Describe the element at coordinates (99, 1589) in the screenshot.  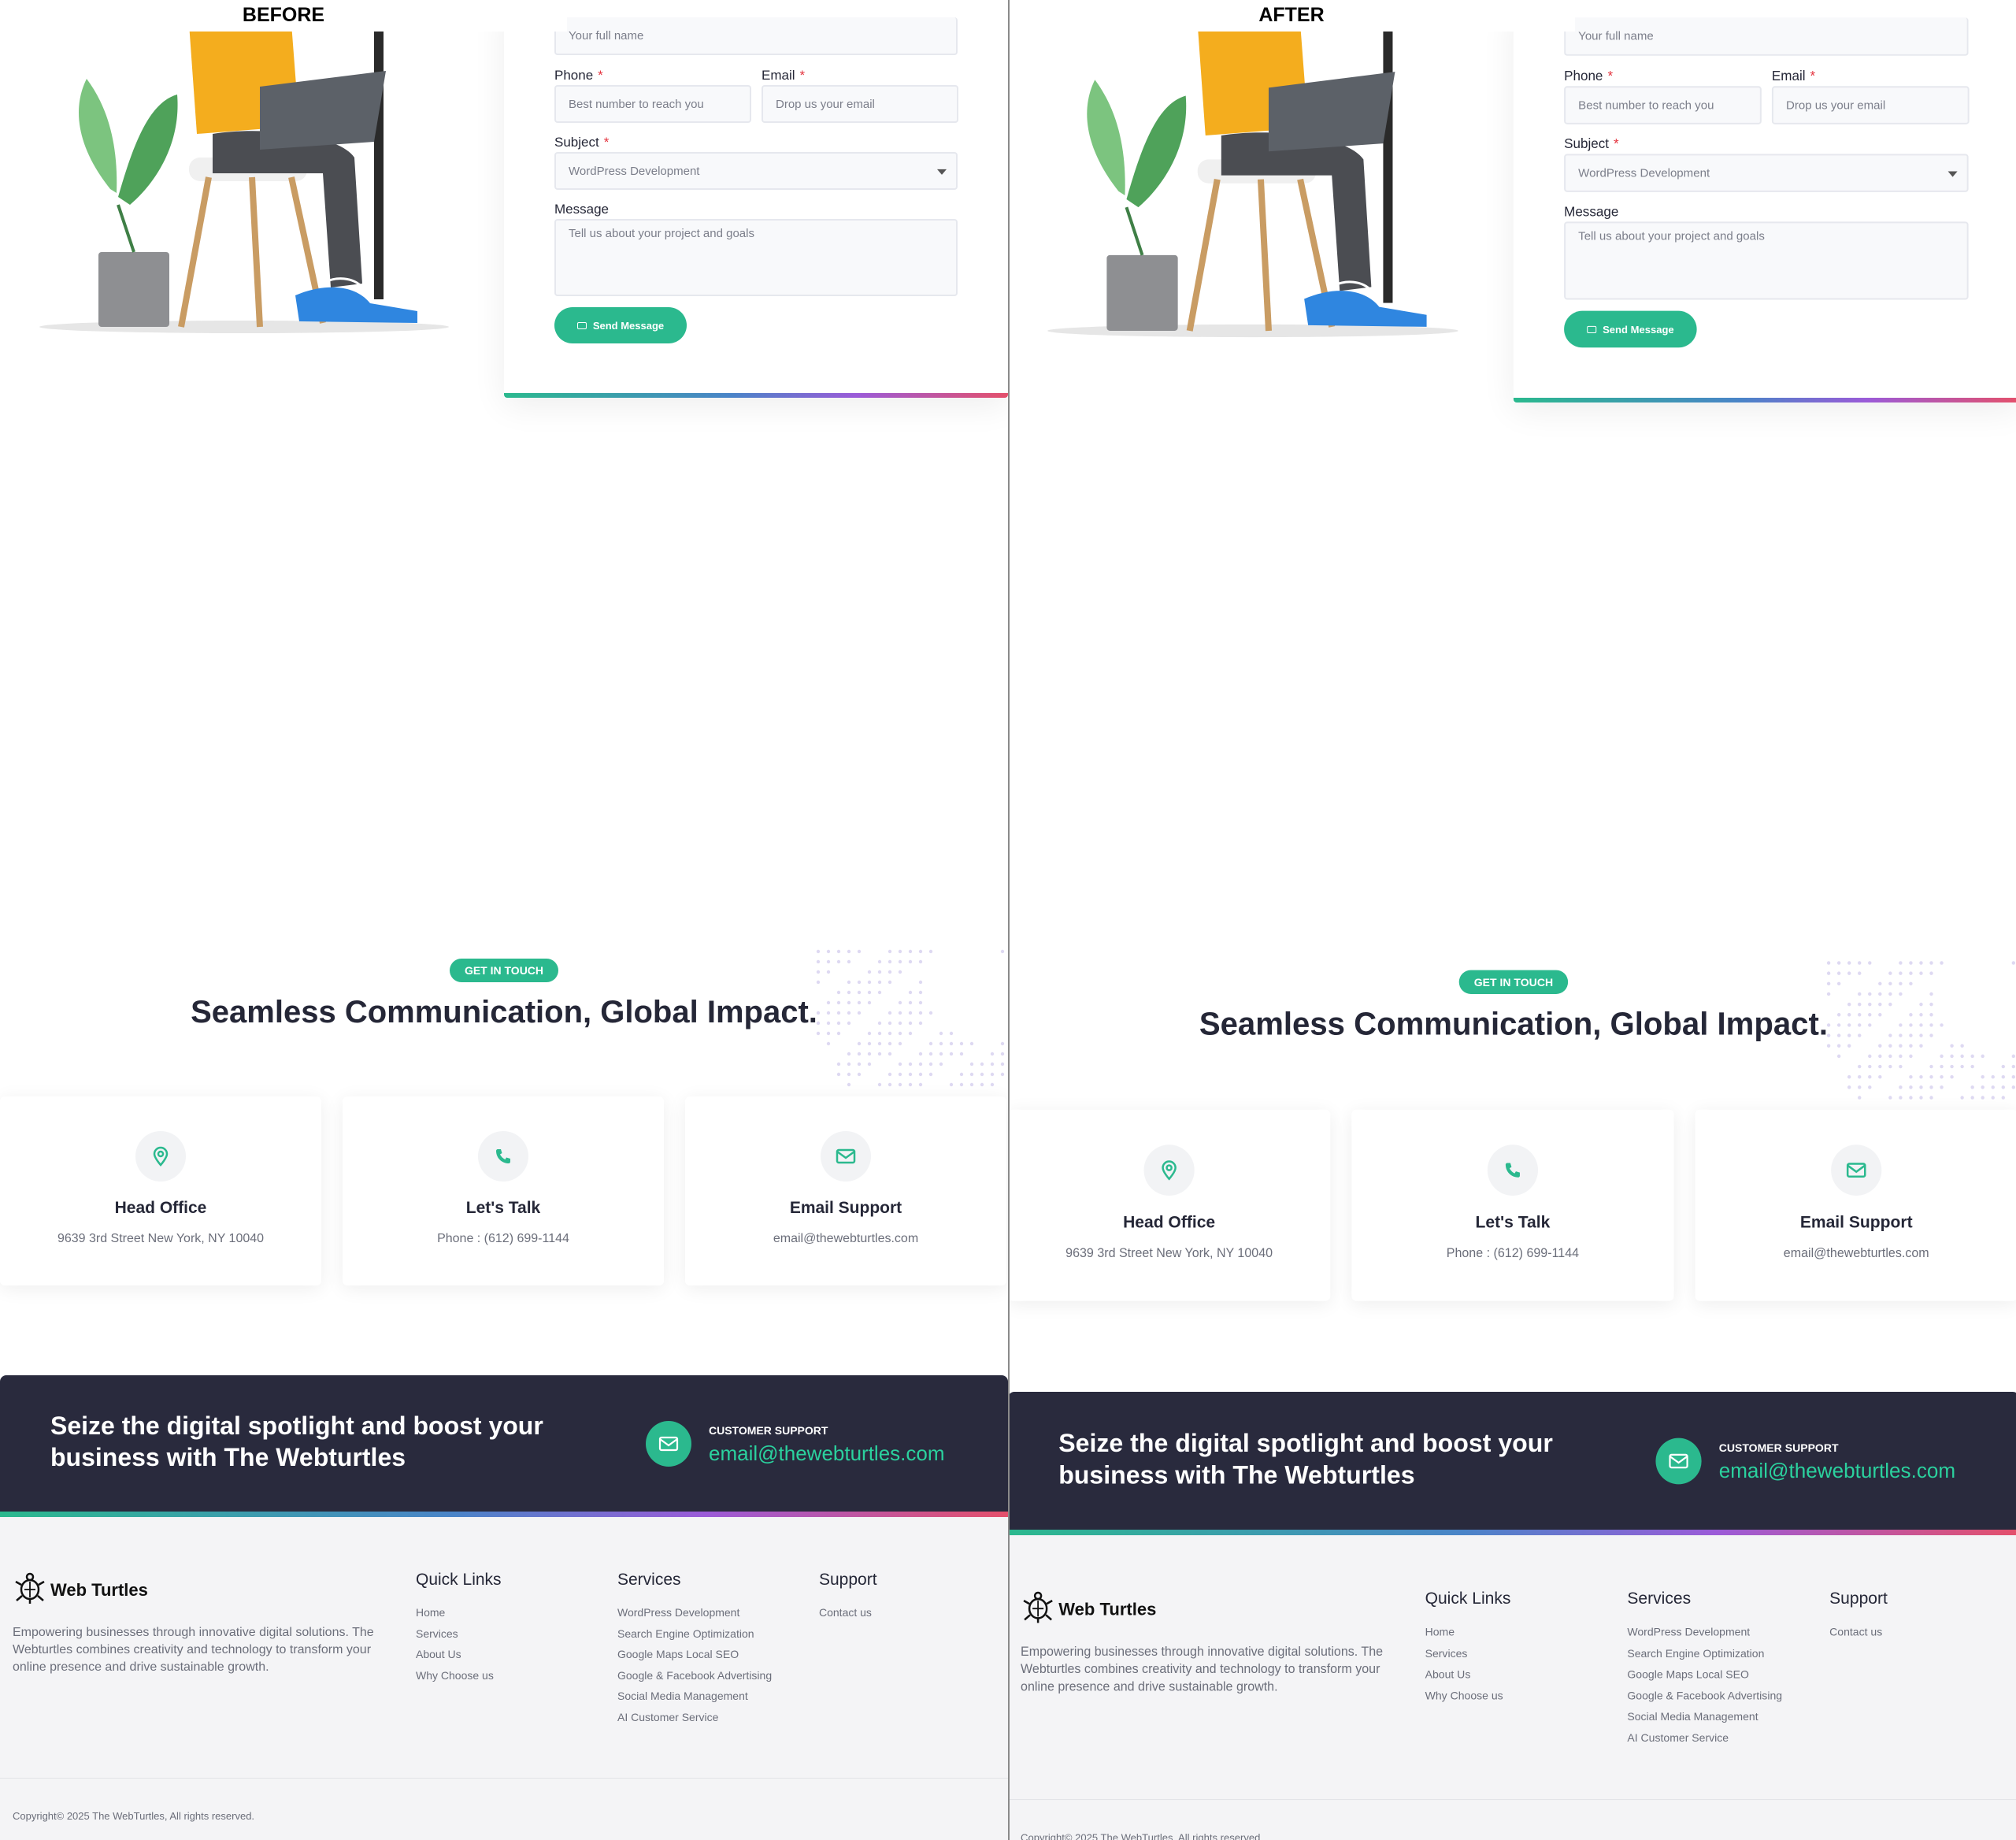
I see `brand-name: Web Turtles` at that location.